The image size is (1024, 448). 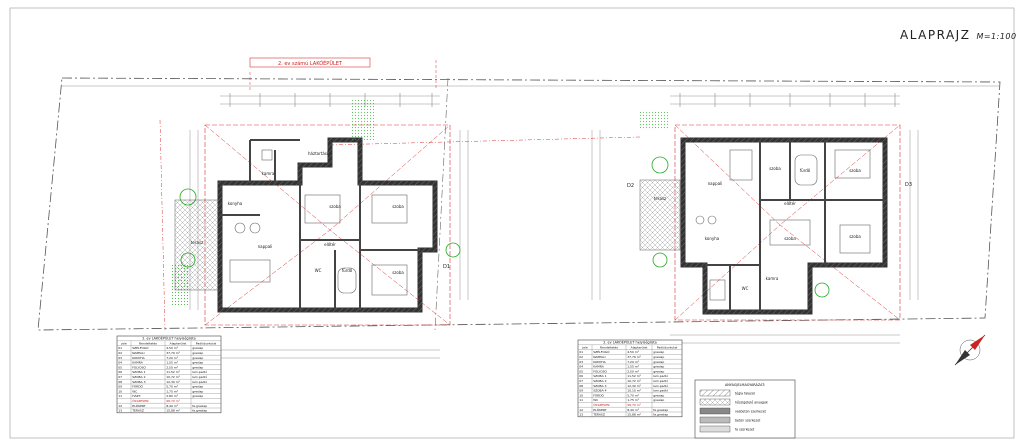 I want to click on schedule-cell: KONYHA, so click(x=138, y=358).